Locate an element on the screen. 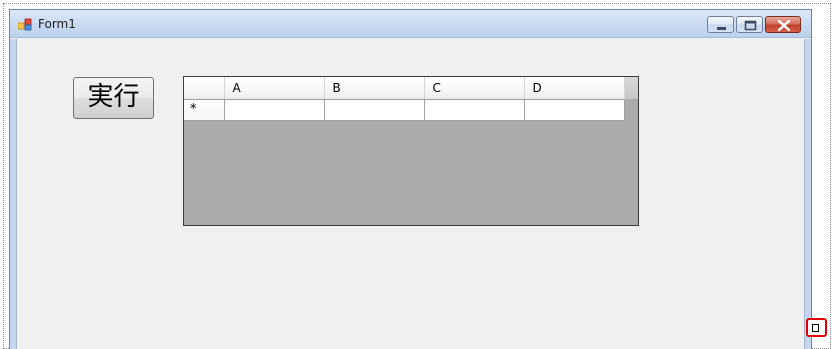  grid-cell-c is located at coordinates (474, 110).